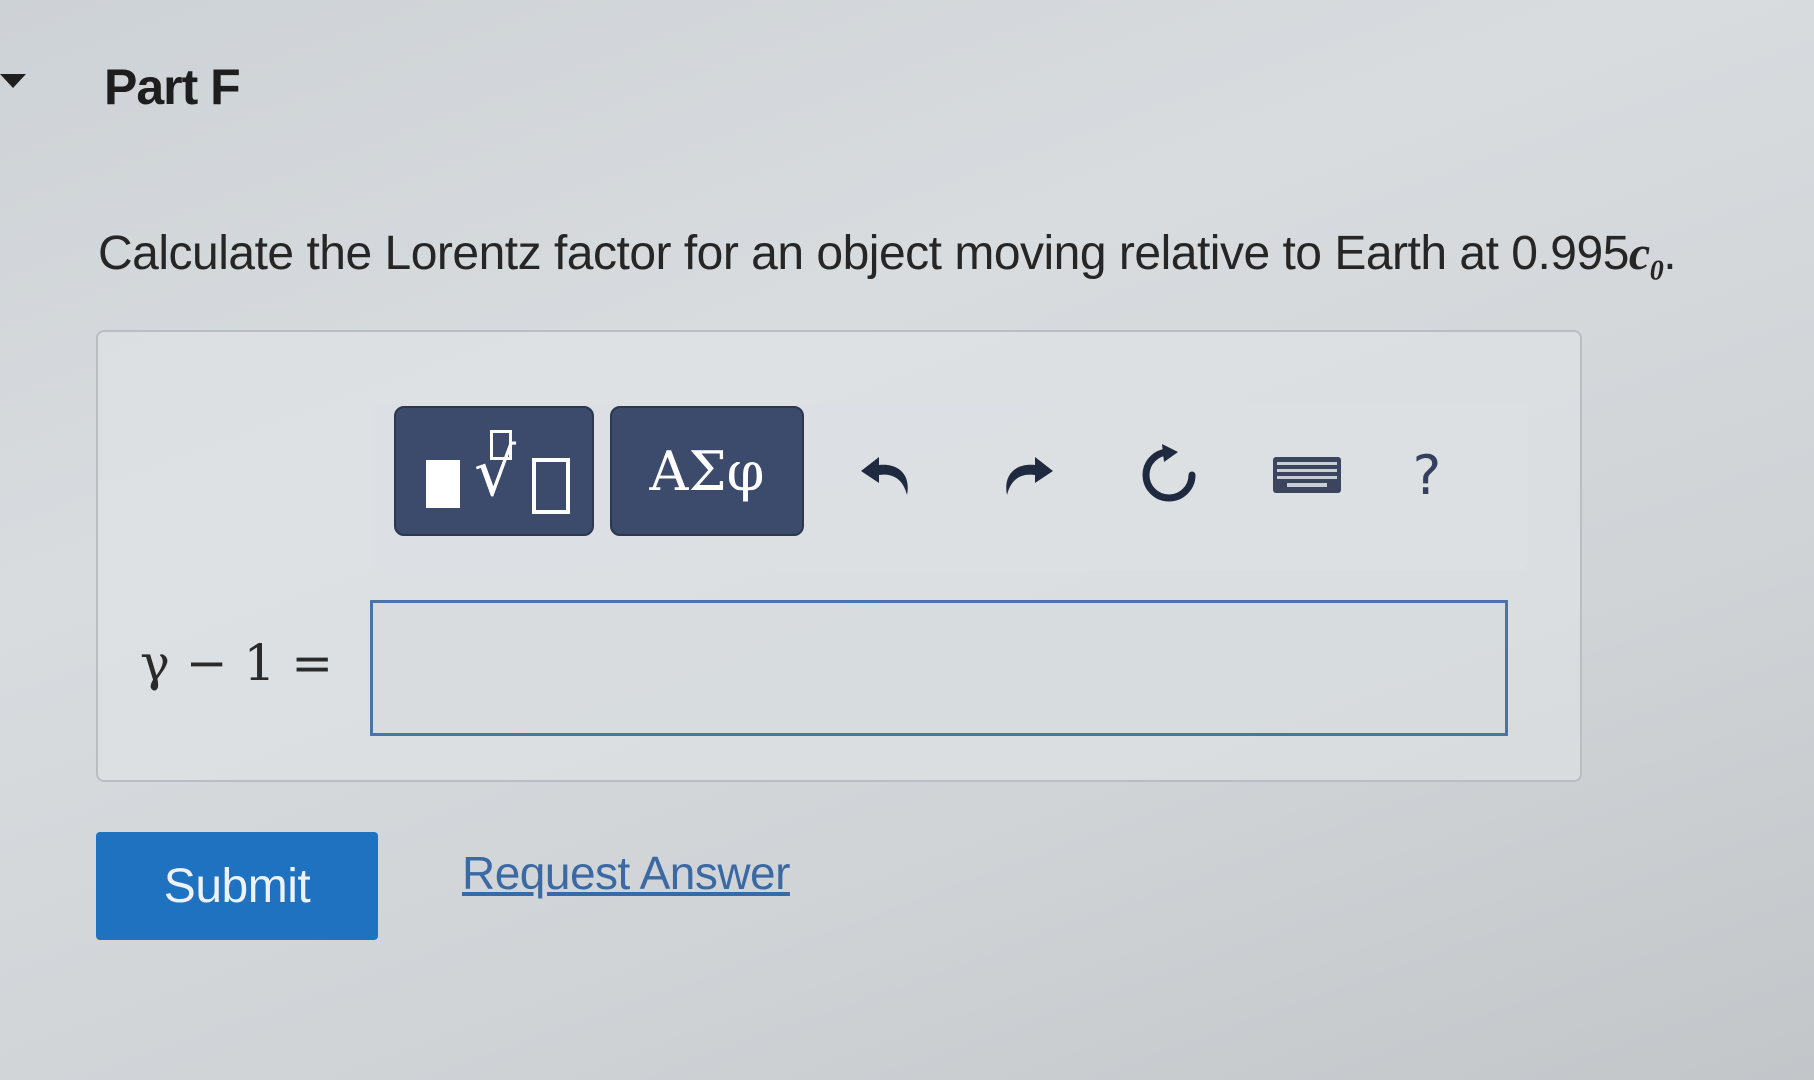 The width and height of the screenshot is (1814, 1080). I want to click on part-title: Part F, so click(172, 87).